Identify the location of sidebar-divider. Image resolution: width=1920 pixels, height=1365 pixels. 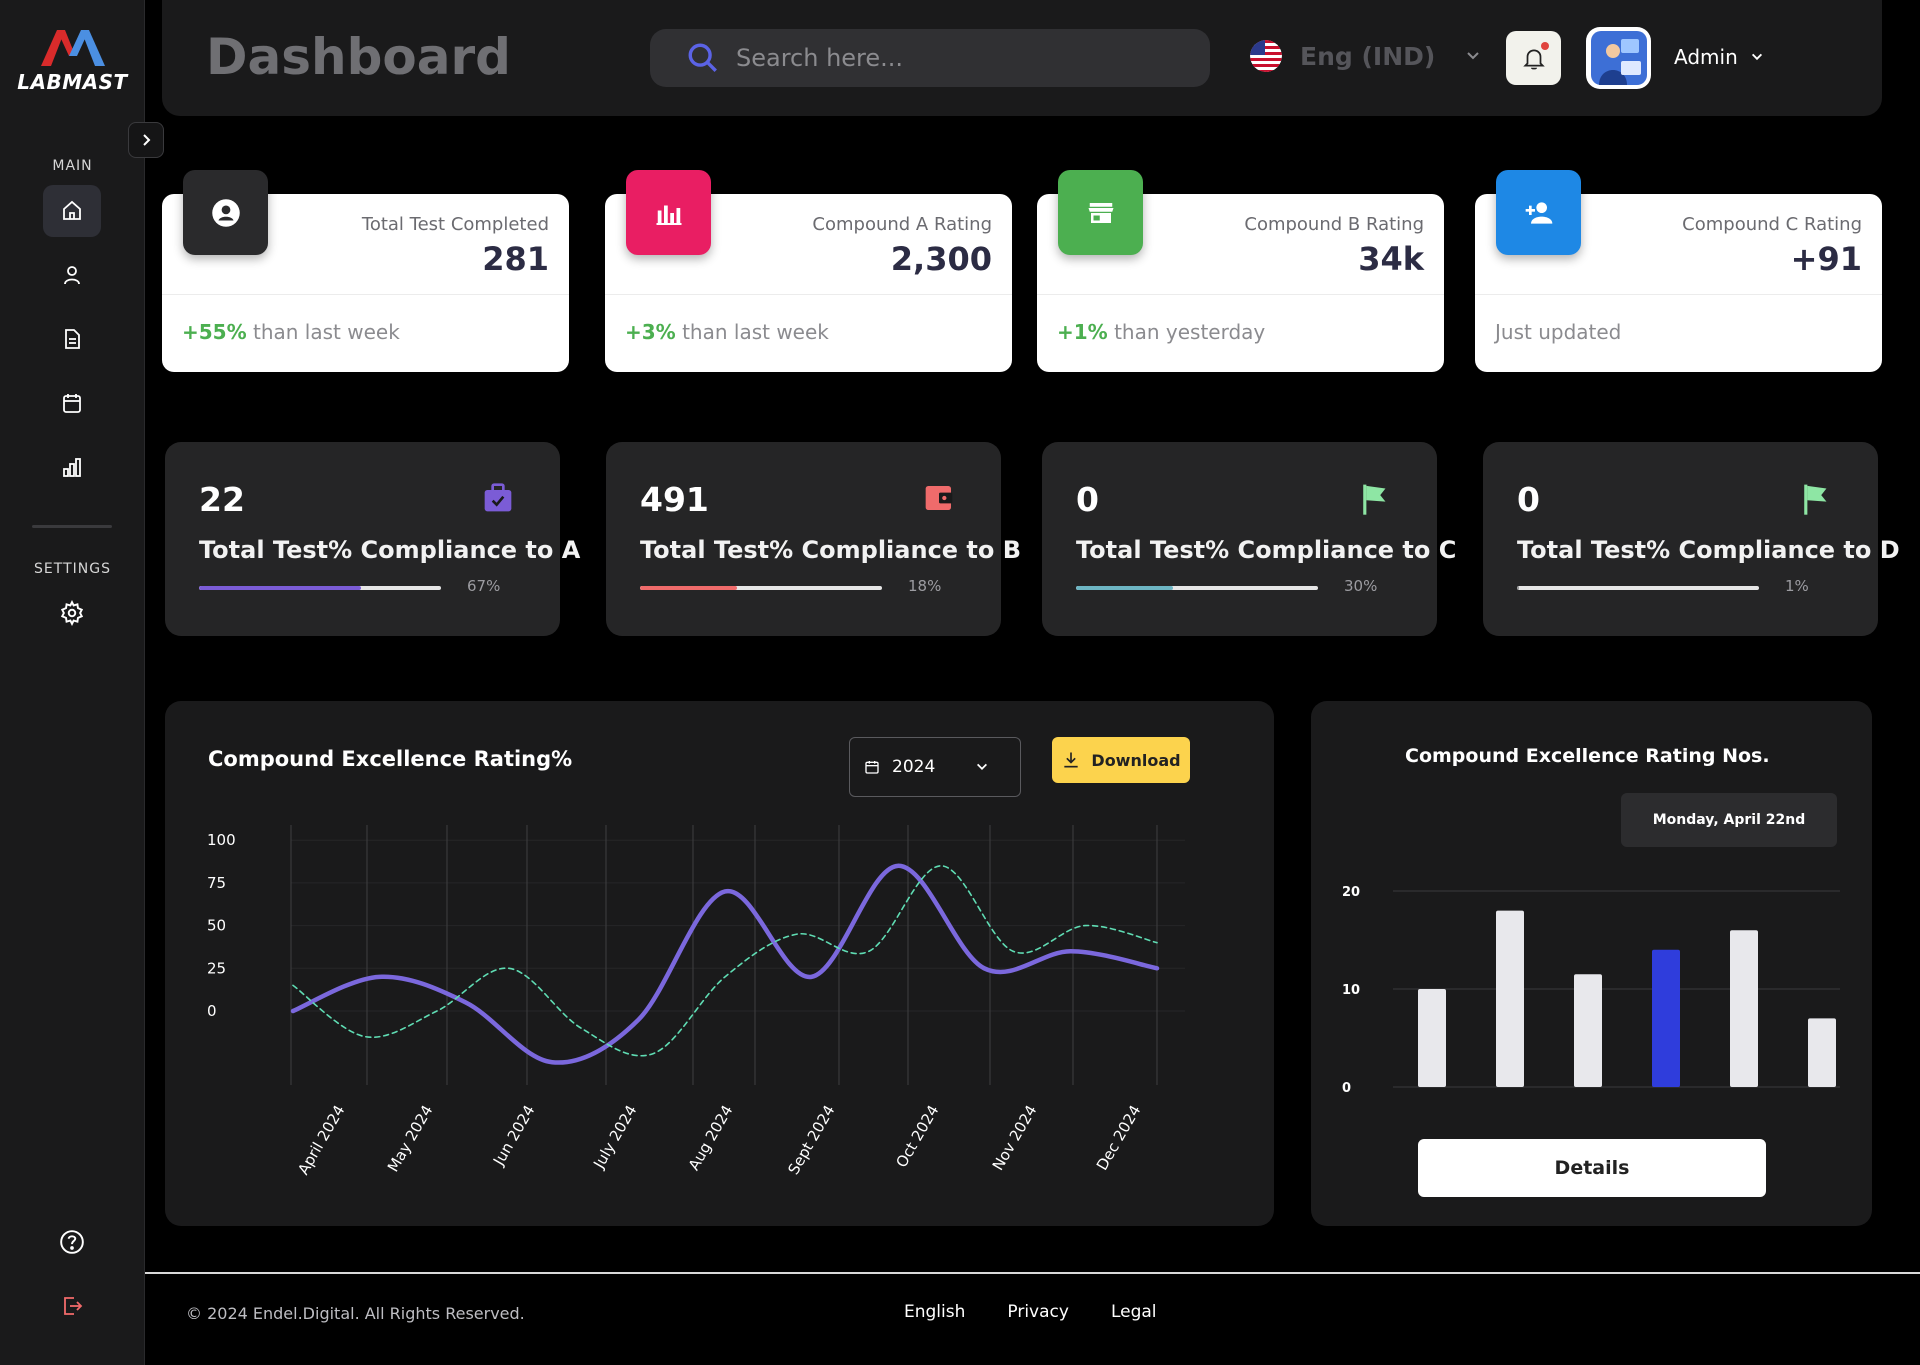
(72, 526).